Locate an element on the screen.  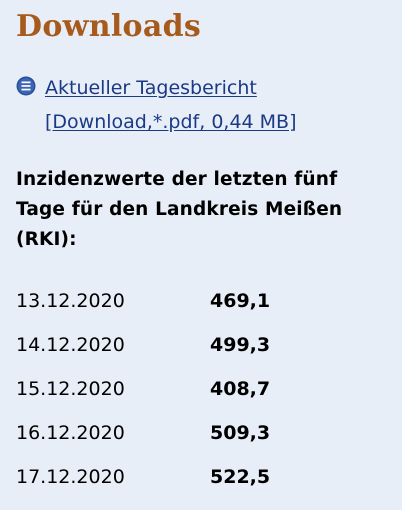
incidence-date: 17.12.2020 is located at coordinates (70, 477).